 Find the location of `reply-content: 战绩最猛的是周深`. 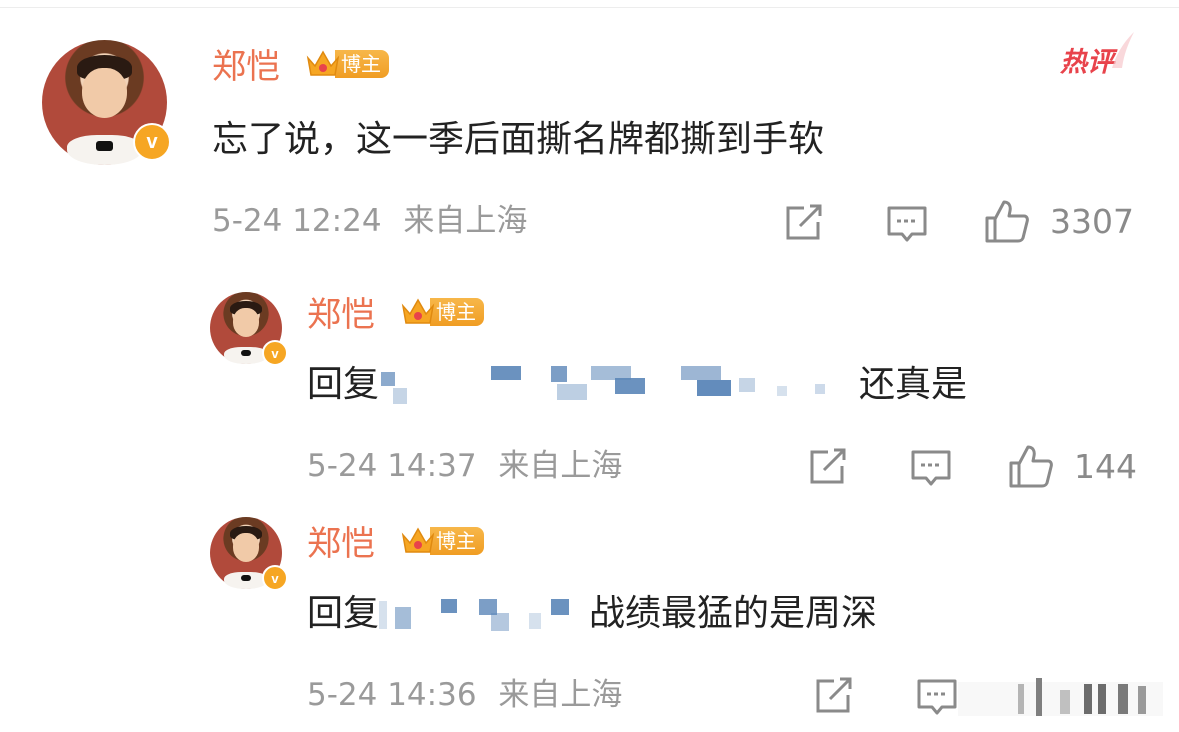

reply-content: 战绩最猛的是周深 is located at coordinates (733, 613).